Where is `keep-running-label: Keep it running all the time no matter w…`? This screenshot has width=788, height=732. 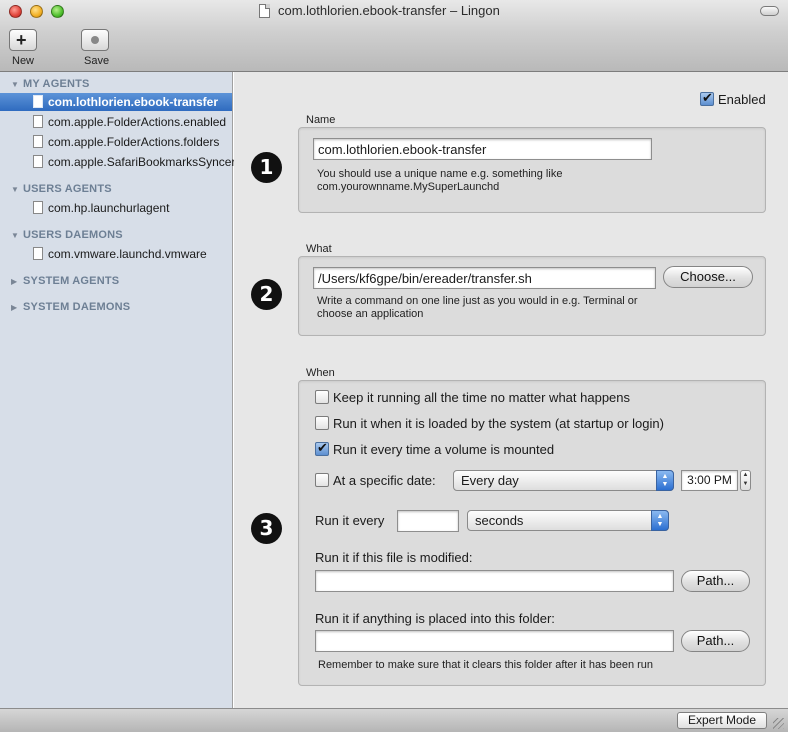 keep-running-label: Keep it running all the time no matter w… is located at coordinates (482, 397).